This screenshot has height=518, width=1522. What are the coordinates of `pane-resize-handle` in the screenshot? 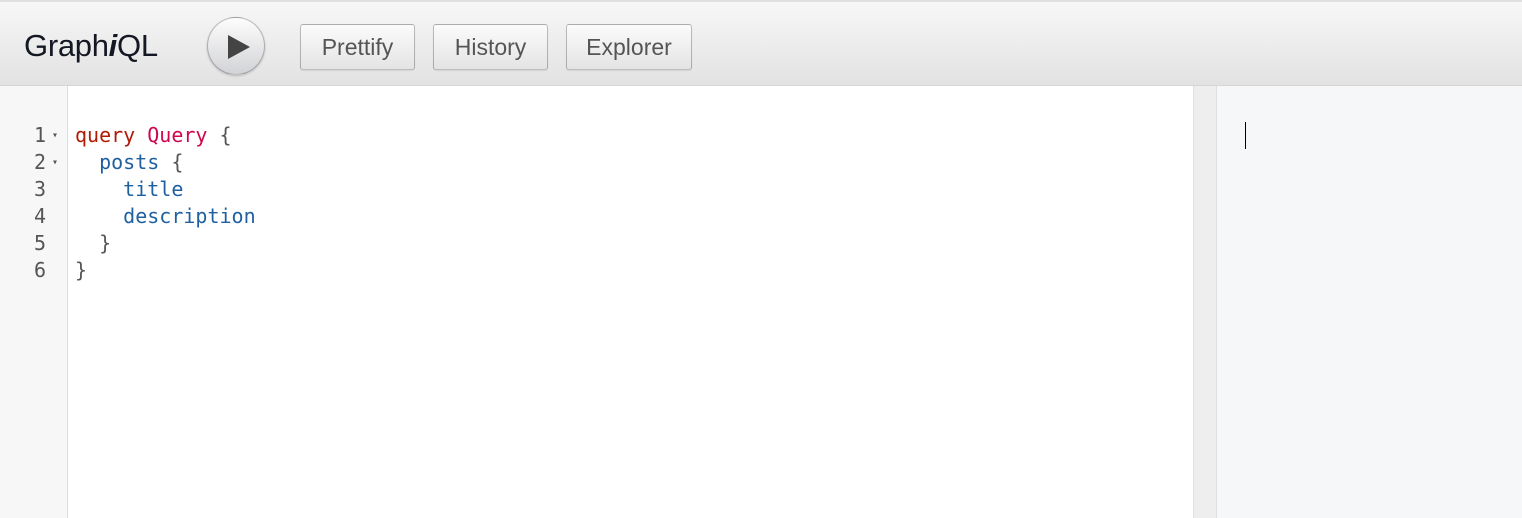 It's located at (1205, 302).